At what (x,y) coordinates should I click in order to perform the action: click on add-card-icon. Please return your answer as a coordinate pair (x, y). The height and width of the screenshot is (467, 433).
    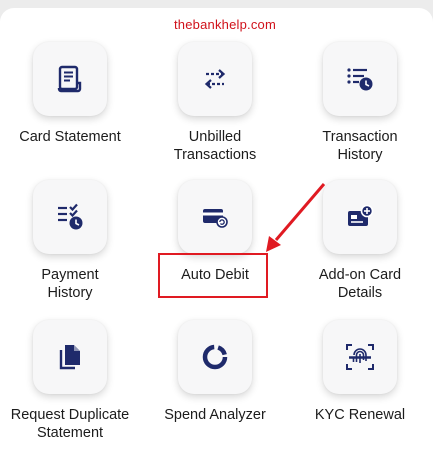
    Looking at the image, I should click on (360, 217).